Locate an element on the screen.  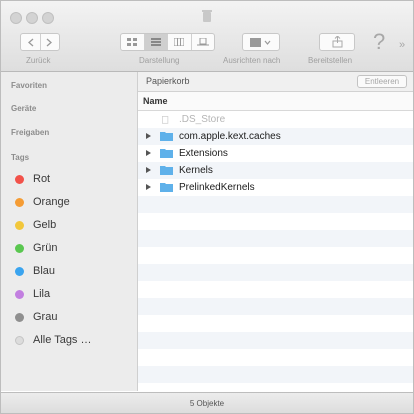
list-item: PrelinkedKernels is located at coordinates (275, 187).